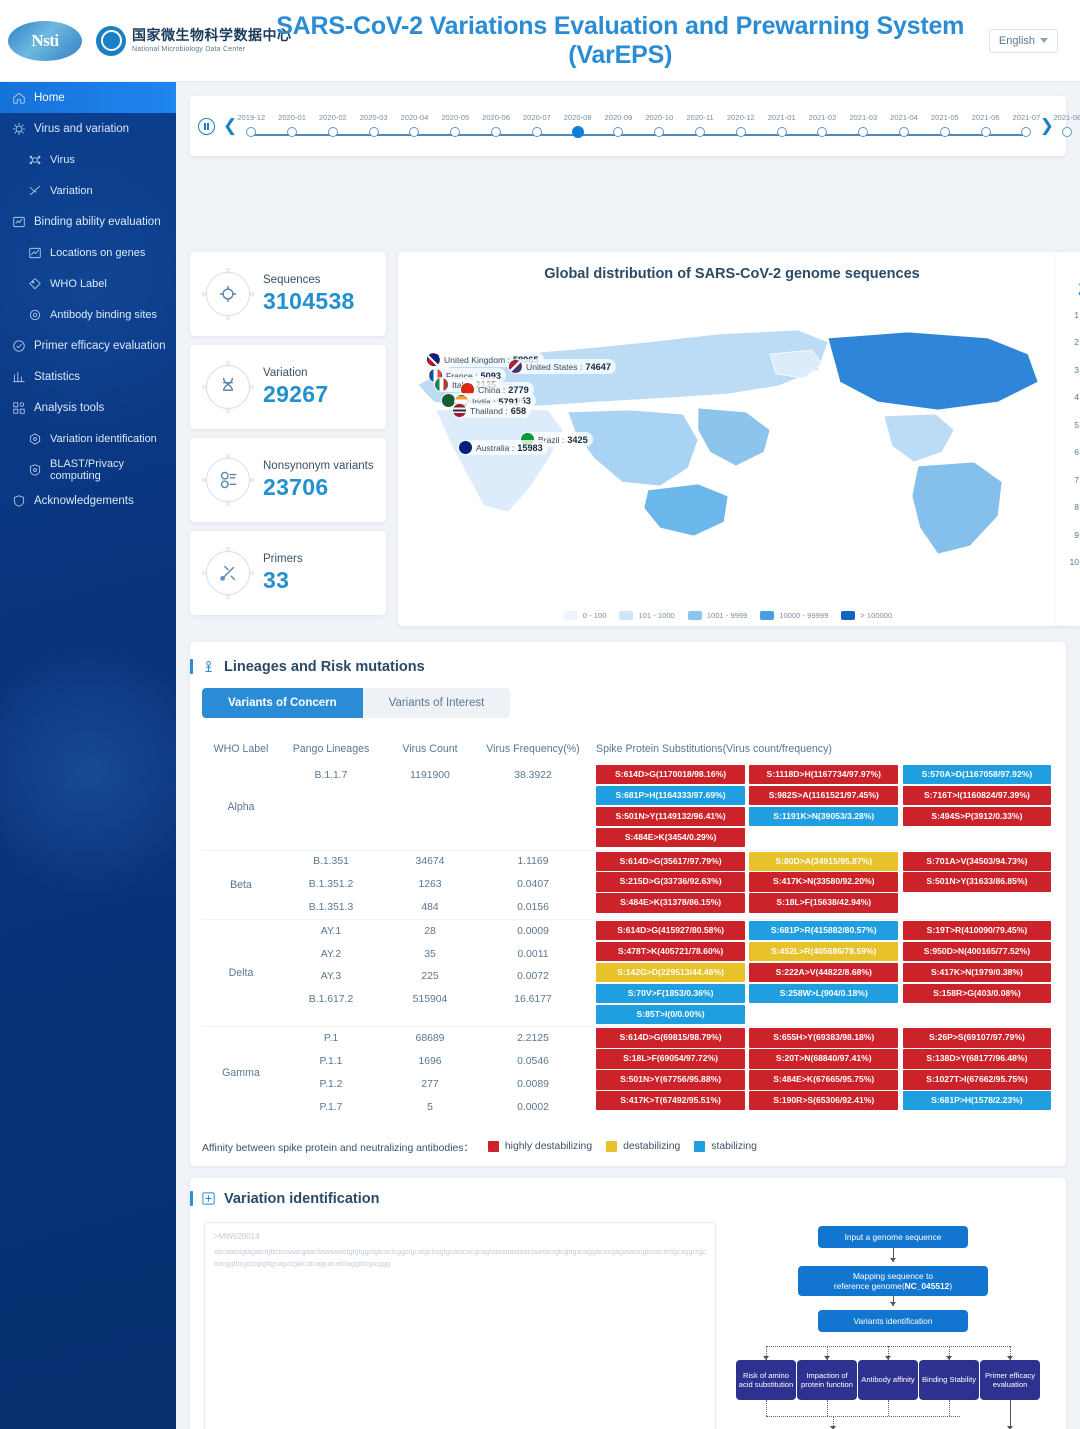  Describe the element at coordinates (904, 125) in the screenshot. I see `timeline-point: 2021-04` at that location.